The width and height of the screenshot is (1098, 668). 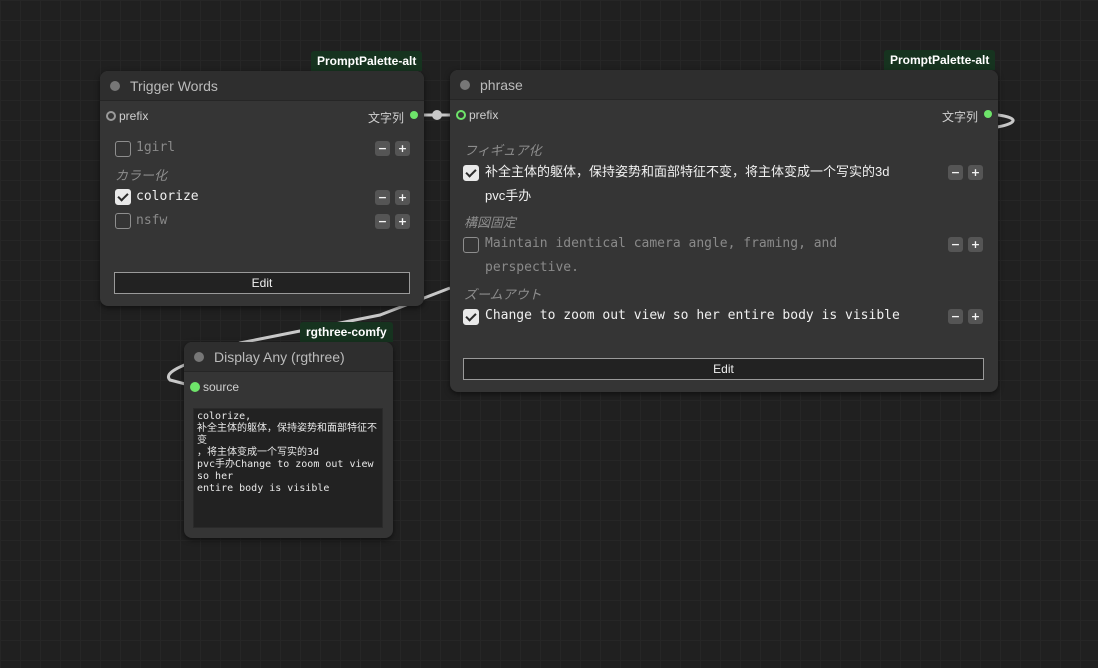 I want to click on checkbox-zoom-out, so click(x=471, y=317).